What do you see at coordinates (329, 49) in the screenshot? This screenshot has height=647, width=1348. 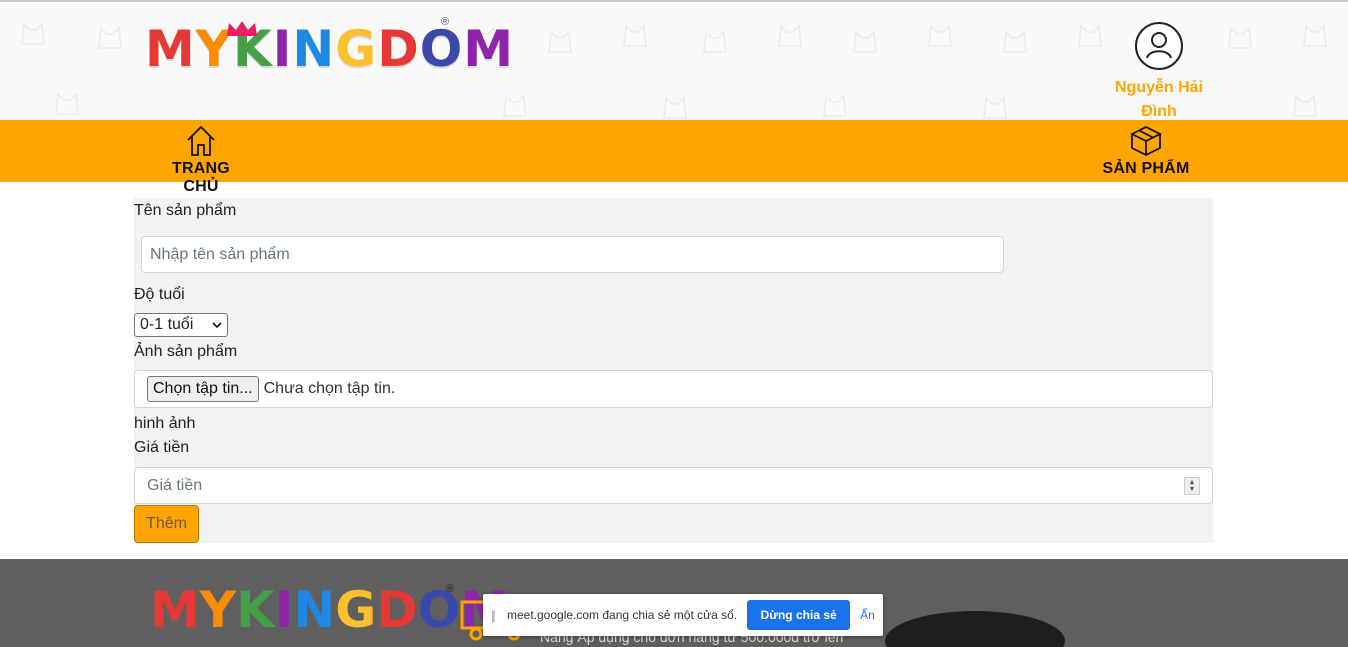 I see `brand-logo: MYKINGDOM` at bounding box center [329, 49].